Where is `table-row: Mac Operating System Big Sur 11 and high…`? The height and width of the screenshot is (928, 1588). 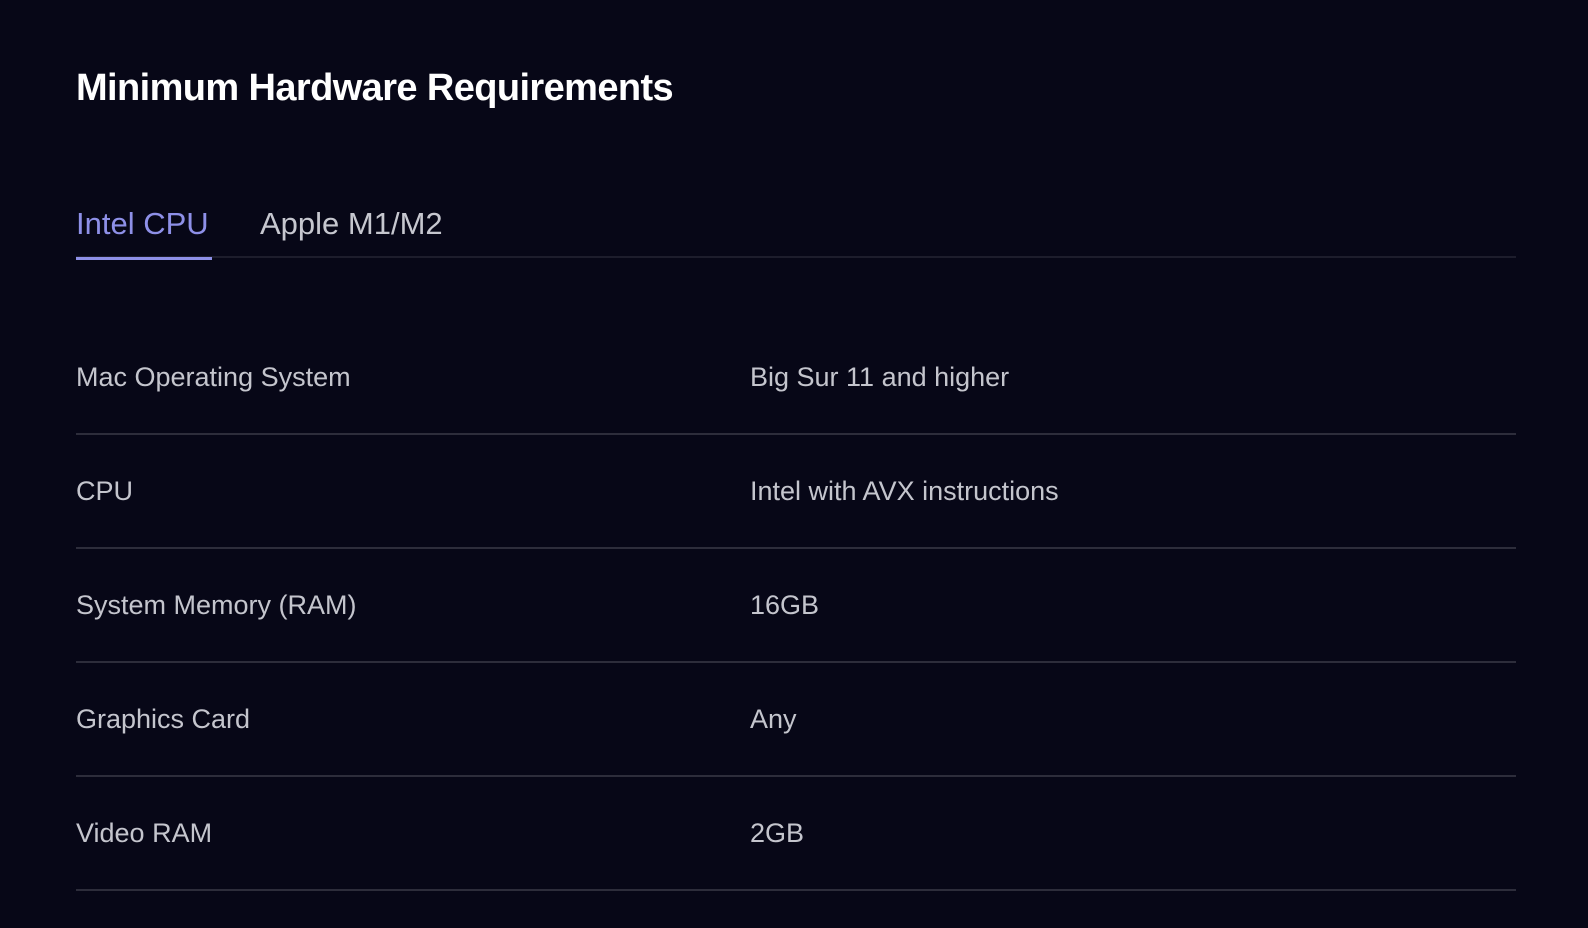
table-row: Mac Operating System Big Sur 11 and high… is located at coordinates (796, 378).